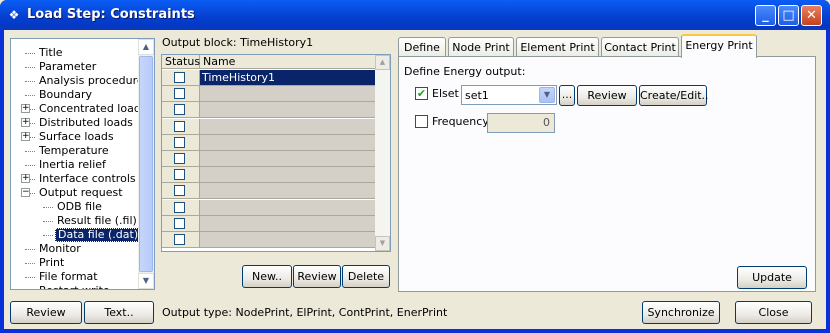 This screenshot has width=830, height=333. Describe the element at coordinates (382, 153) in the screenshot. I see `table-scrollbar: ▲ ▼` at that location.